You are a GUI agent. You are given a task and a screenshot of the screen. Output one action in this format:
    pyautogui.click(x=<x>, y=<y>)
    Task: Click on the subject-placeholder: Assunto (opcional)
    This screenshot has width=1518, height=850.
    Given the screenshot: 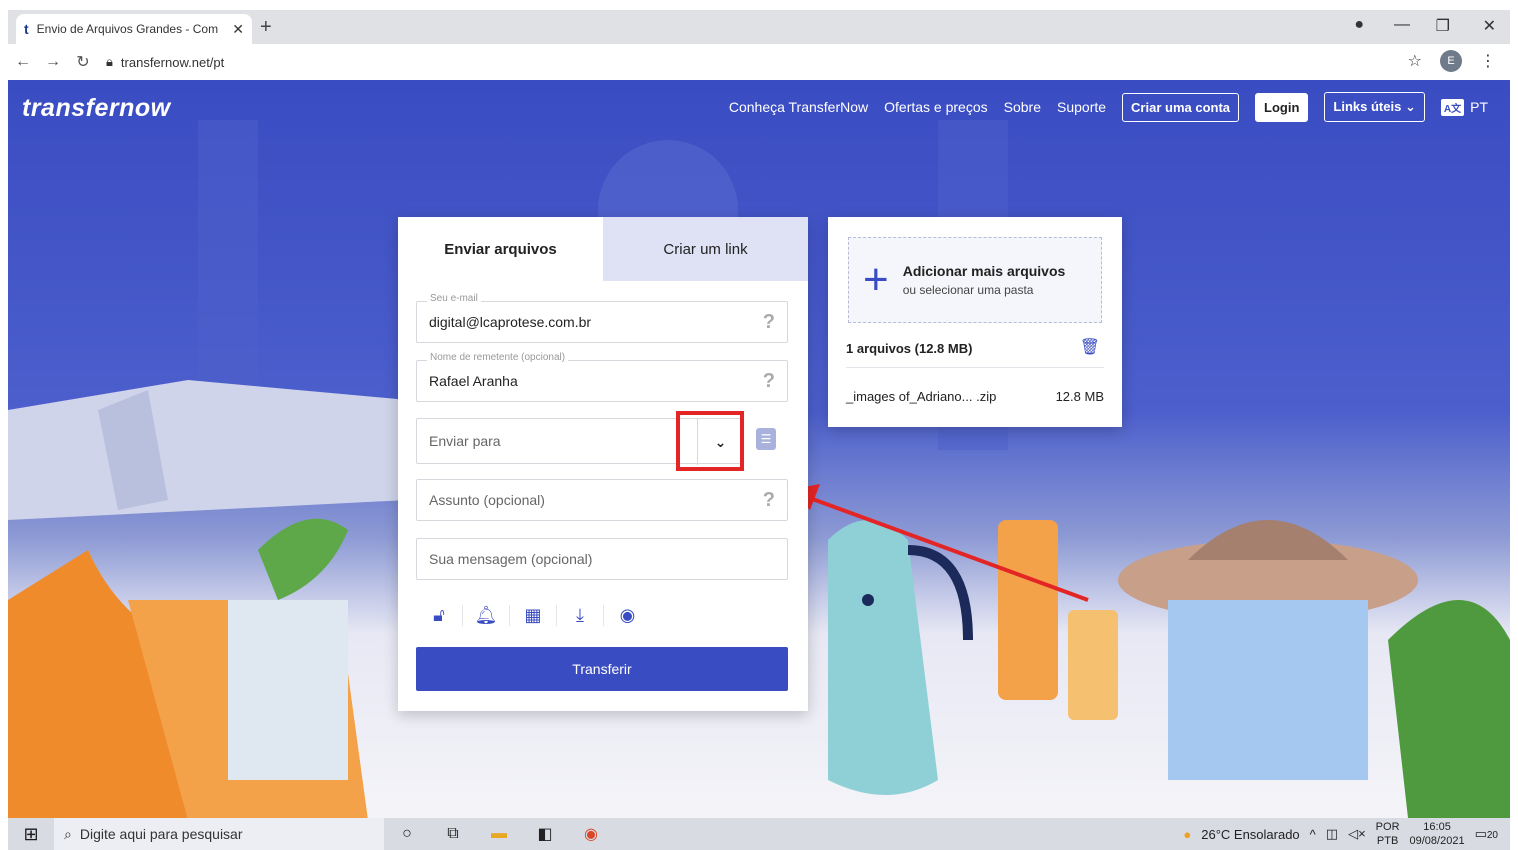 What is the action you would take?
    pyautogui.click(x=487, y=500)
    